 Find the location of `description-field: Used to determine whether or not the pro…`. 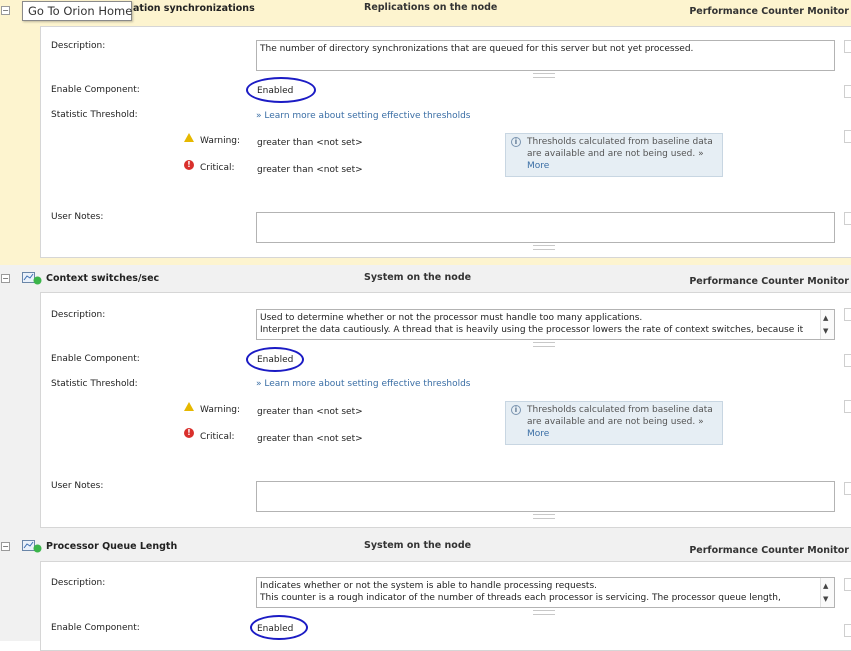

description-field: Used to determine whether or not the pro… is located at coordinates (545, 324).